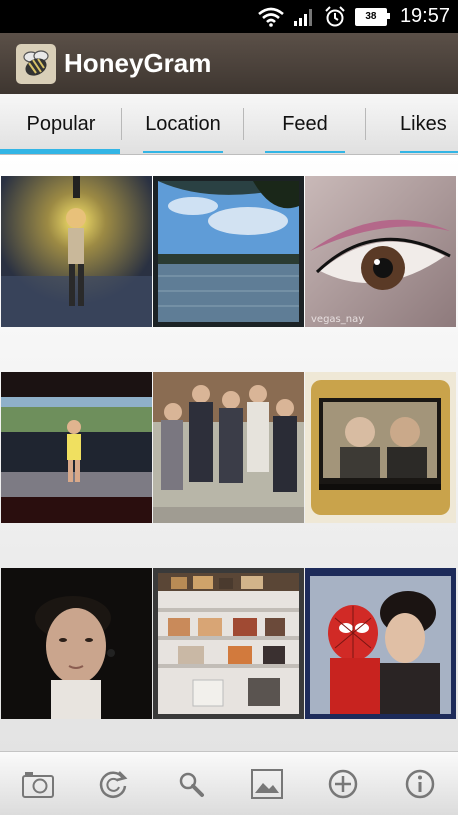 This screenshot has height=815, width=458. I want to click on photo-watermark: vegas_nay, so click(337, 319).